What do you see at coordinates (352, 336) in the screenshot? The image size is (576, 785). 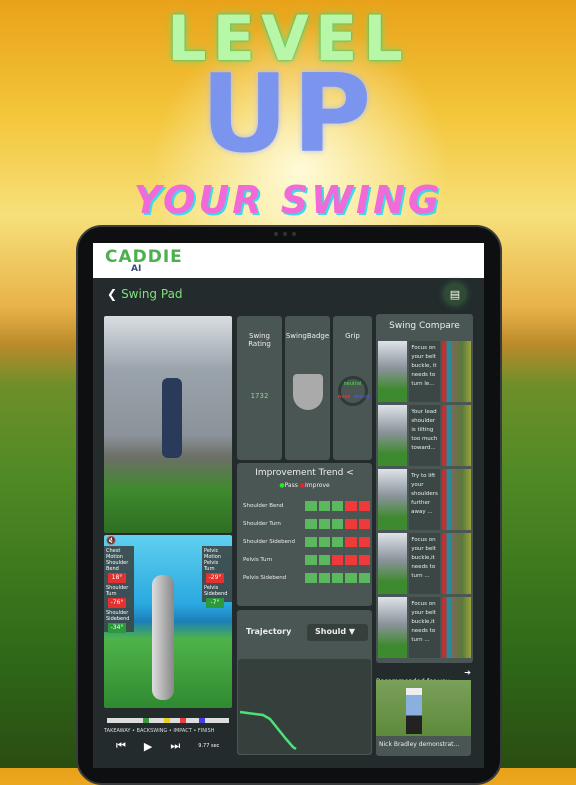 I see `grip-label: Grip` at bounding box center [352, 336].